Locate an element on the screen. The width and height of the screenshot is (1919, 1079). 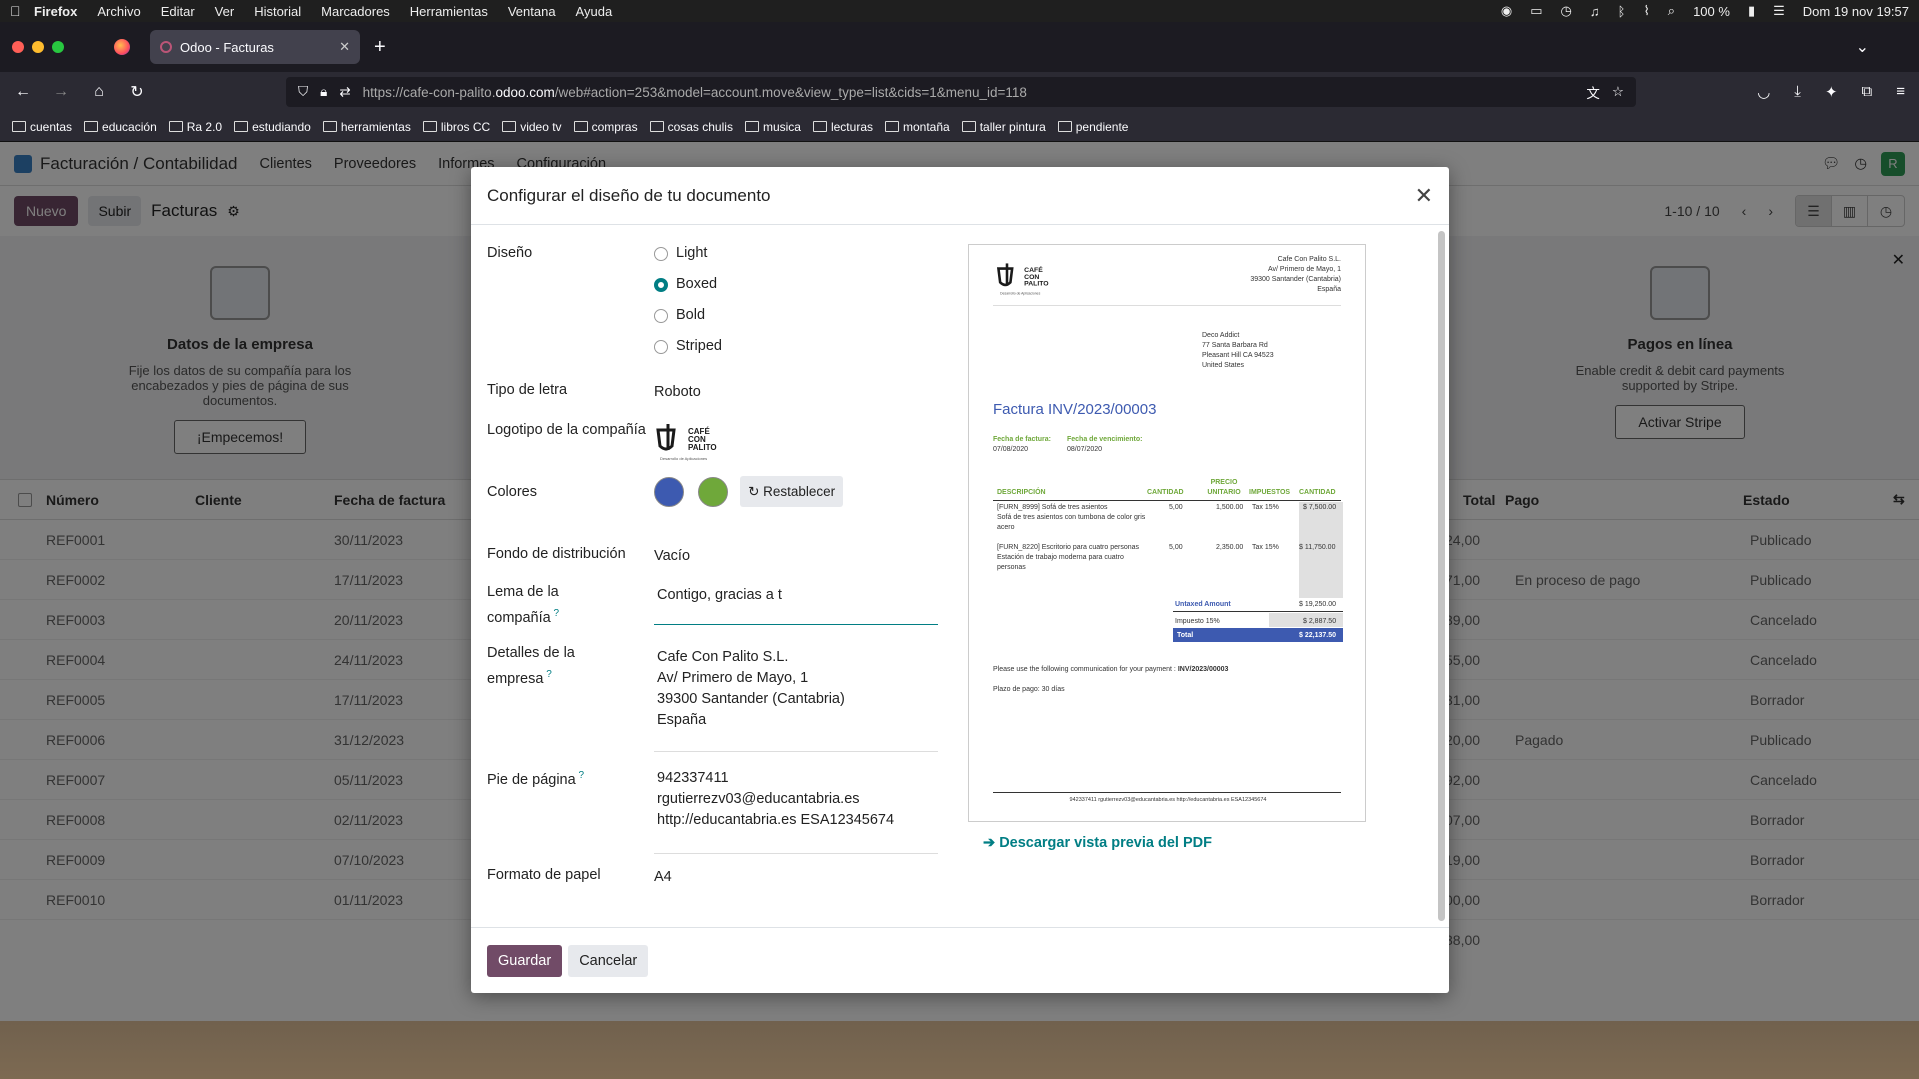
preview-col-amount: CANTIDAD is located at coordinates (1317, 492).